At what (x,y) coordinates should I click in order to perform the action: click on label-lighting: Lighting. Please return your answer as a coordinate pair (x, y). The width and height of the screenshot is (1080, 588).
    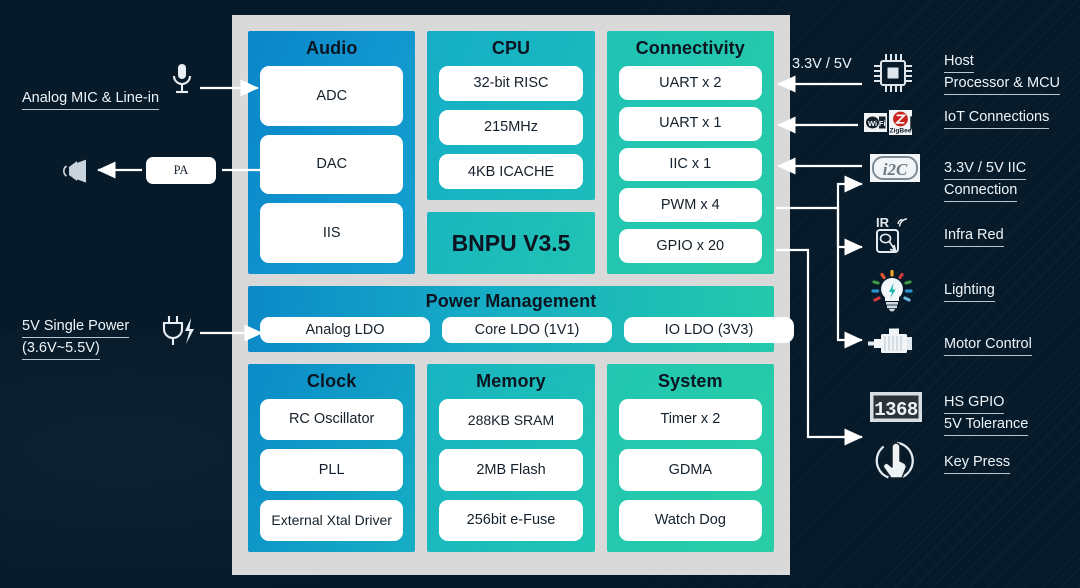
    Looking at the image, I should click on (969, 291).